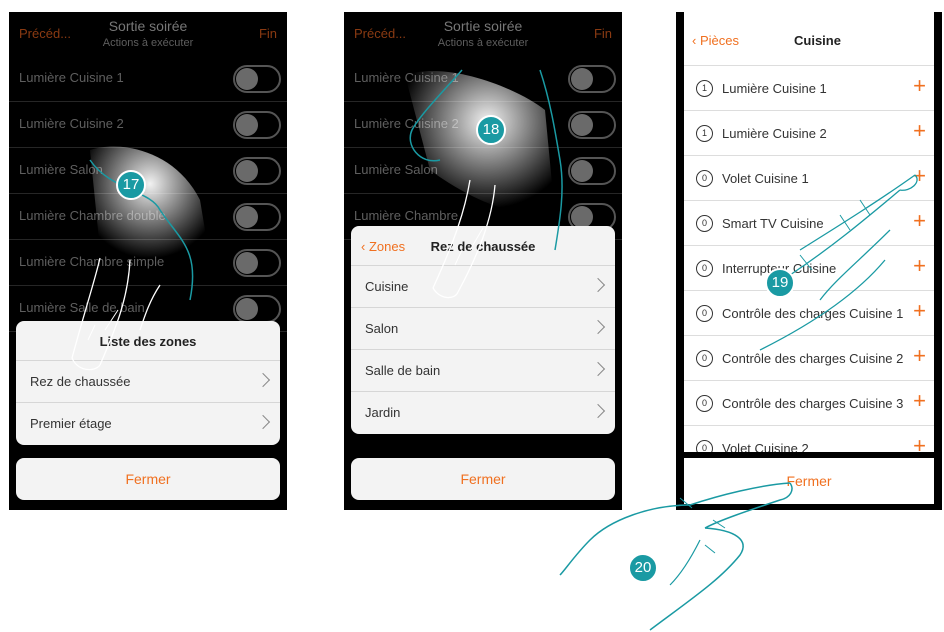 This screenshot has height=632, width=944. I want to click on step-badge: 17, so click(131, 185).